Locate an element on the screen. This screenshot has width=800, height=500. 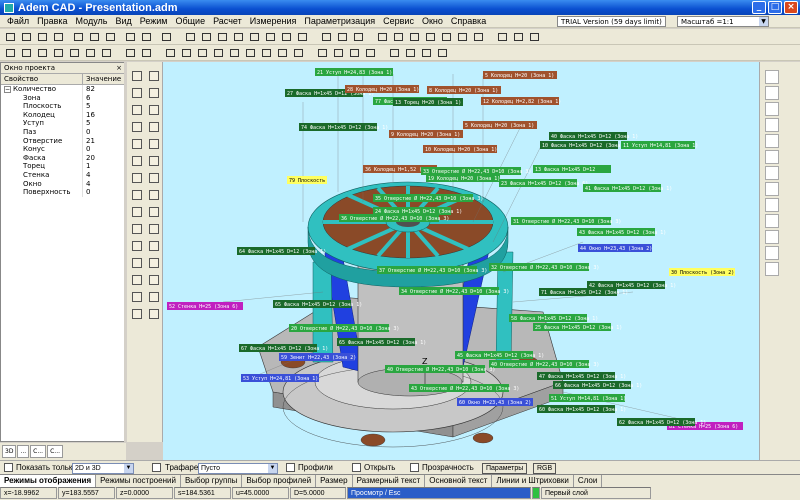
circle-icon is located at coordinates (74, 52).